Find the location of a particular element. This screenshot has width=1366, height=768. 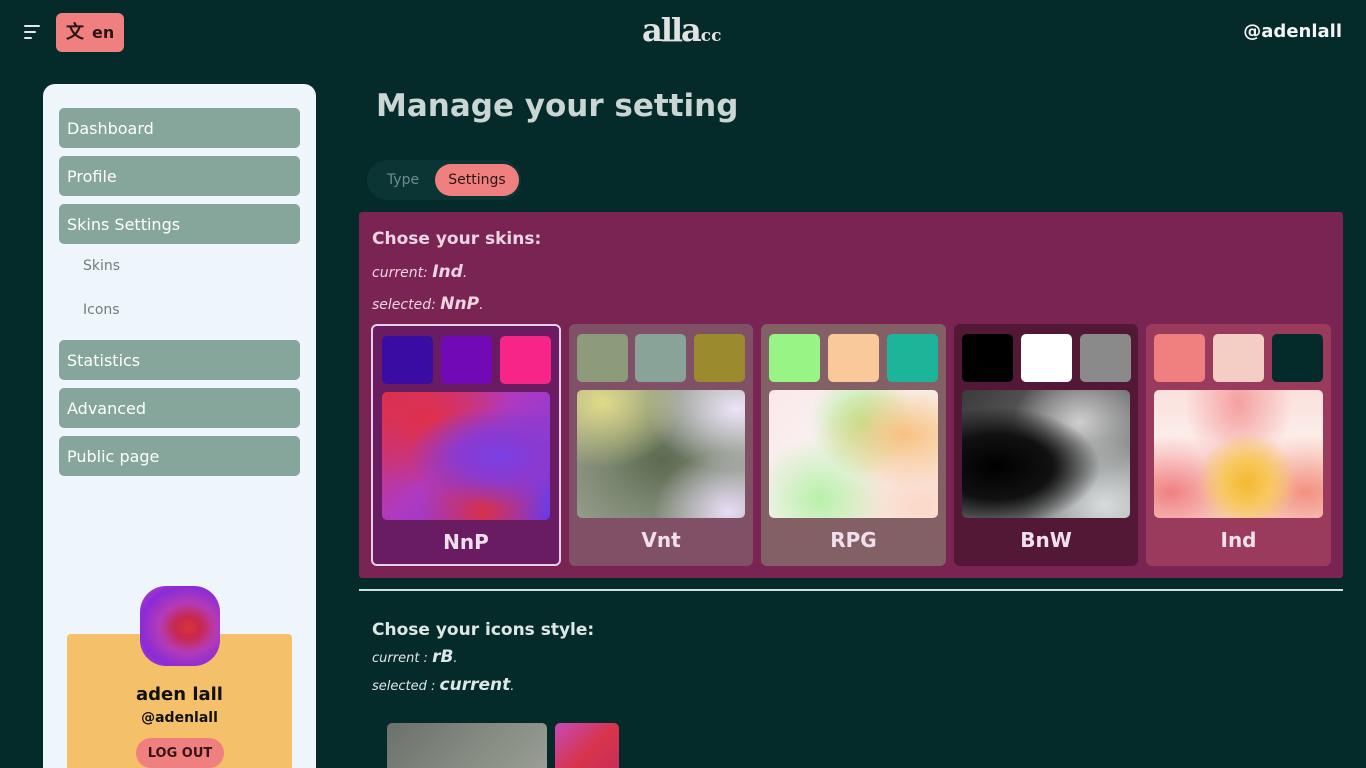

skin-label: NnP is located at coordinates (466, 542).